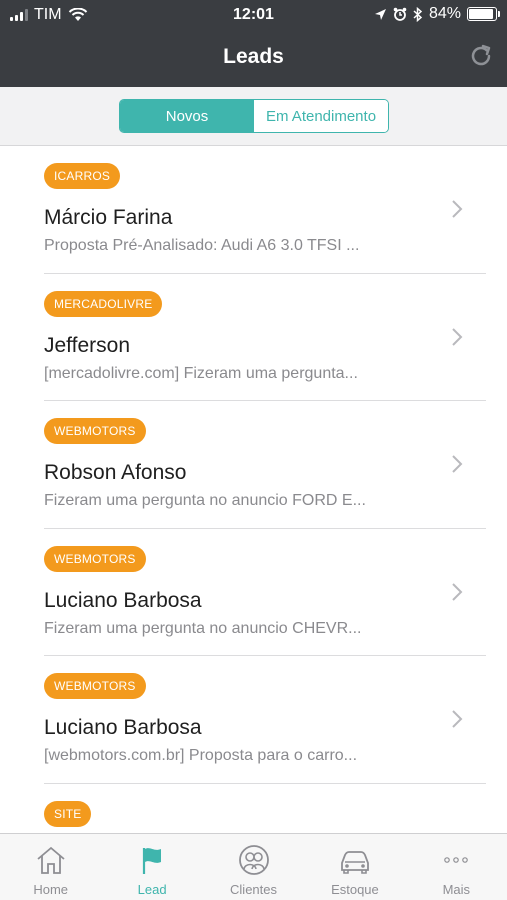  What do you see at coordinates (483, 14) in the screenshot?
I see `battery-icon` at bounding box center [483, 14].